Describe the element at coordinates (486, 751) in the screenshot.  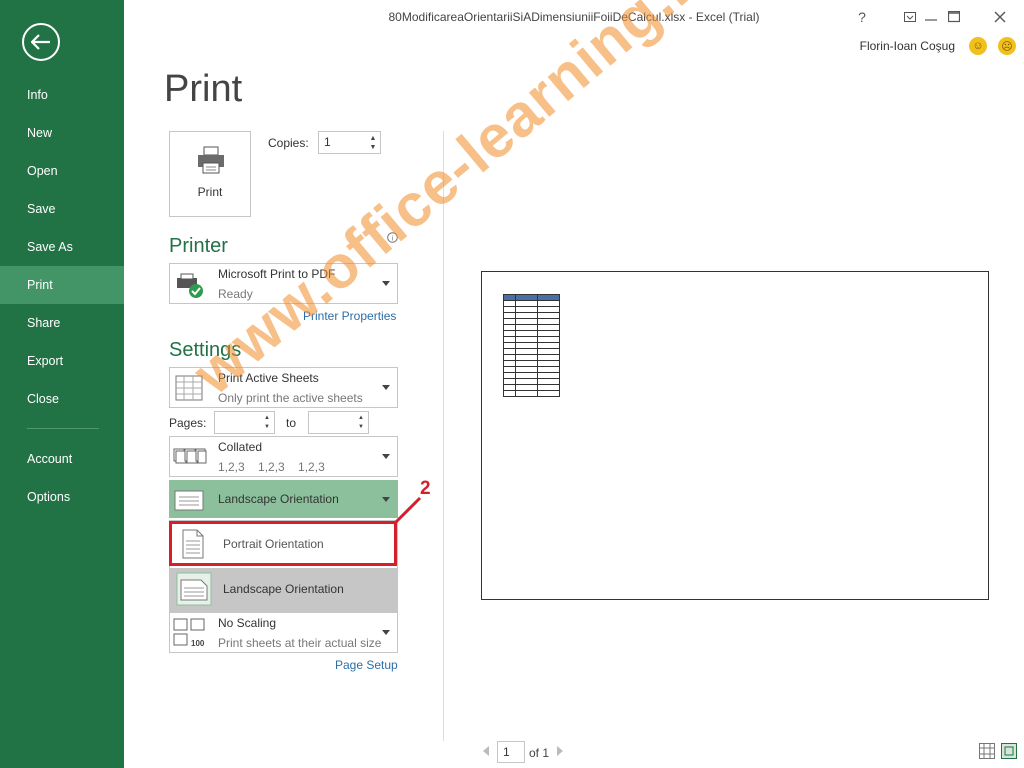
I see `prev-page-icon` at that location.